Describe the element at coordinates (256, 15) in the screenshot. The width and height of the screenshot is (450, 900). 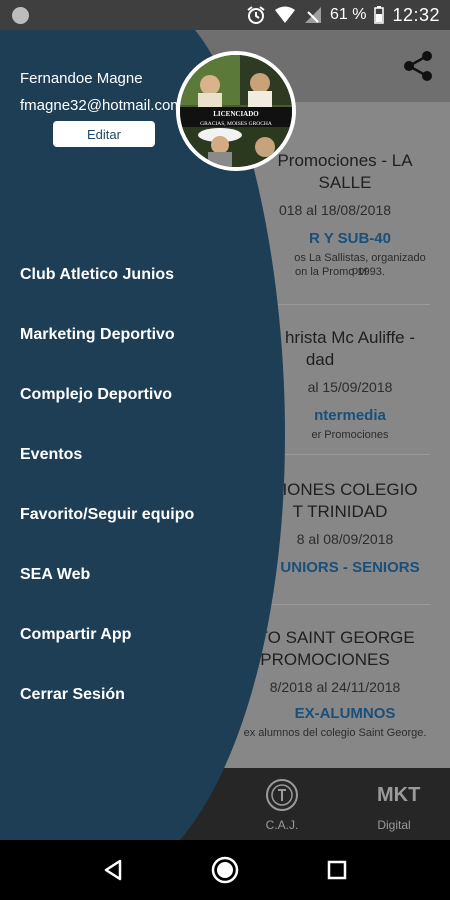
I see `alarm-icon` at that location.